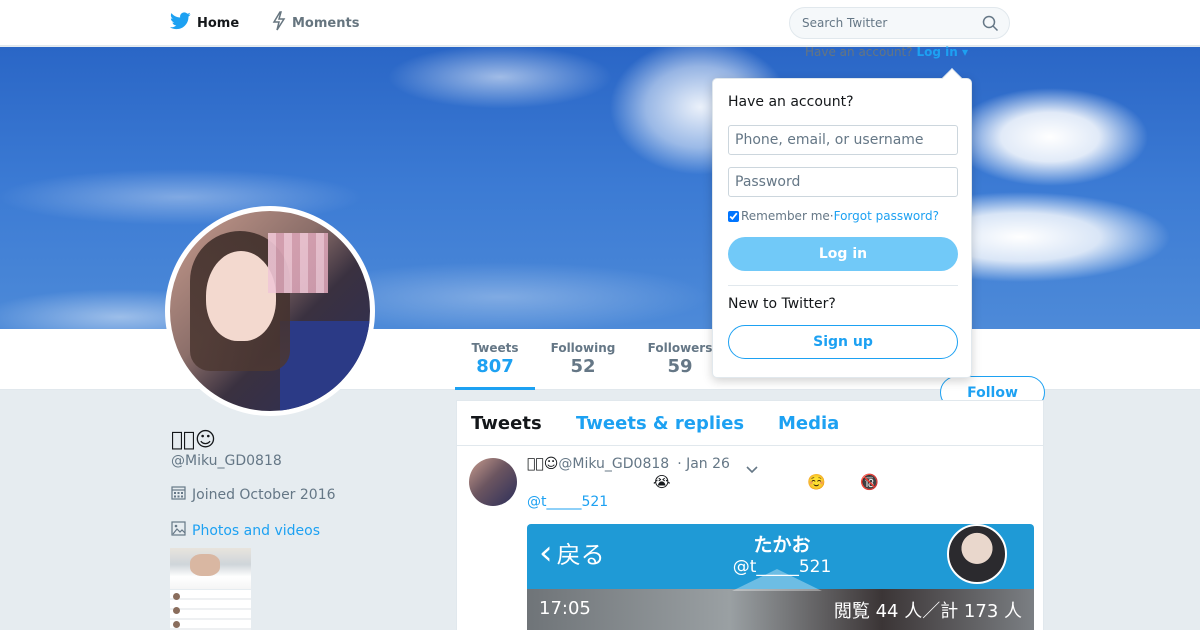 Image resolution: width=1200 pixels, height=630 pixels. Describe the element at coordinates (843, 254) in the screenshot. I see `login-button: Log in` at that location.